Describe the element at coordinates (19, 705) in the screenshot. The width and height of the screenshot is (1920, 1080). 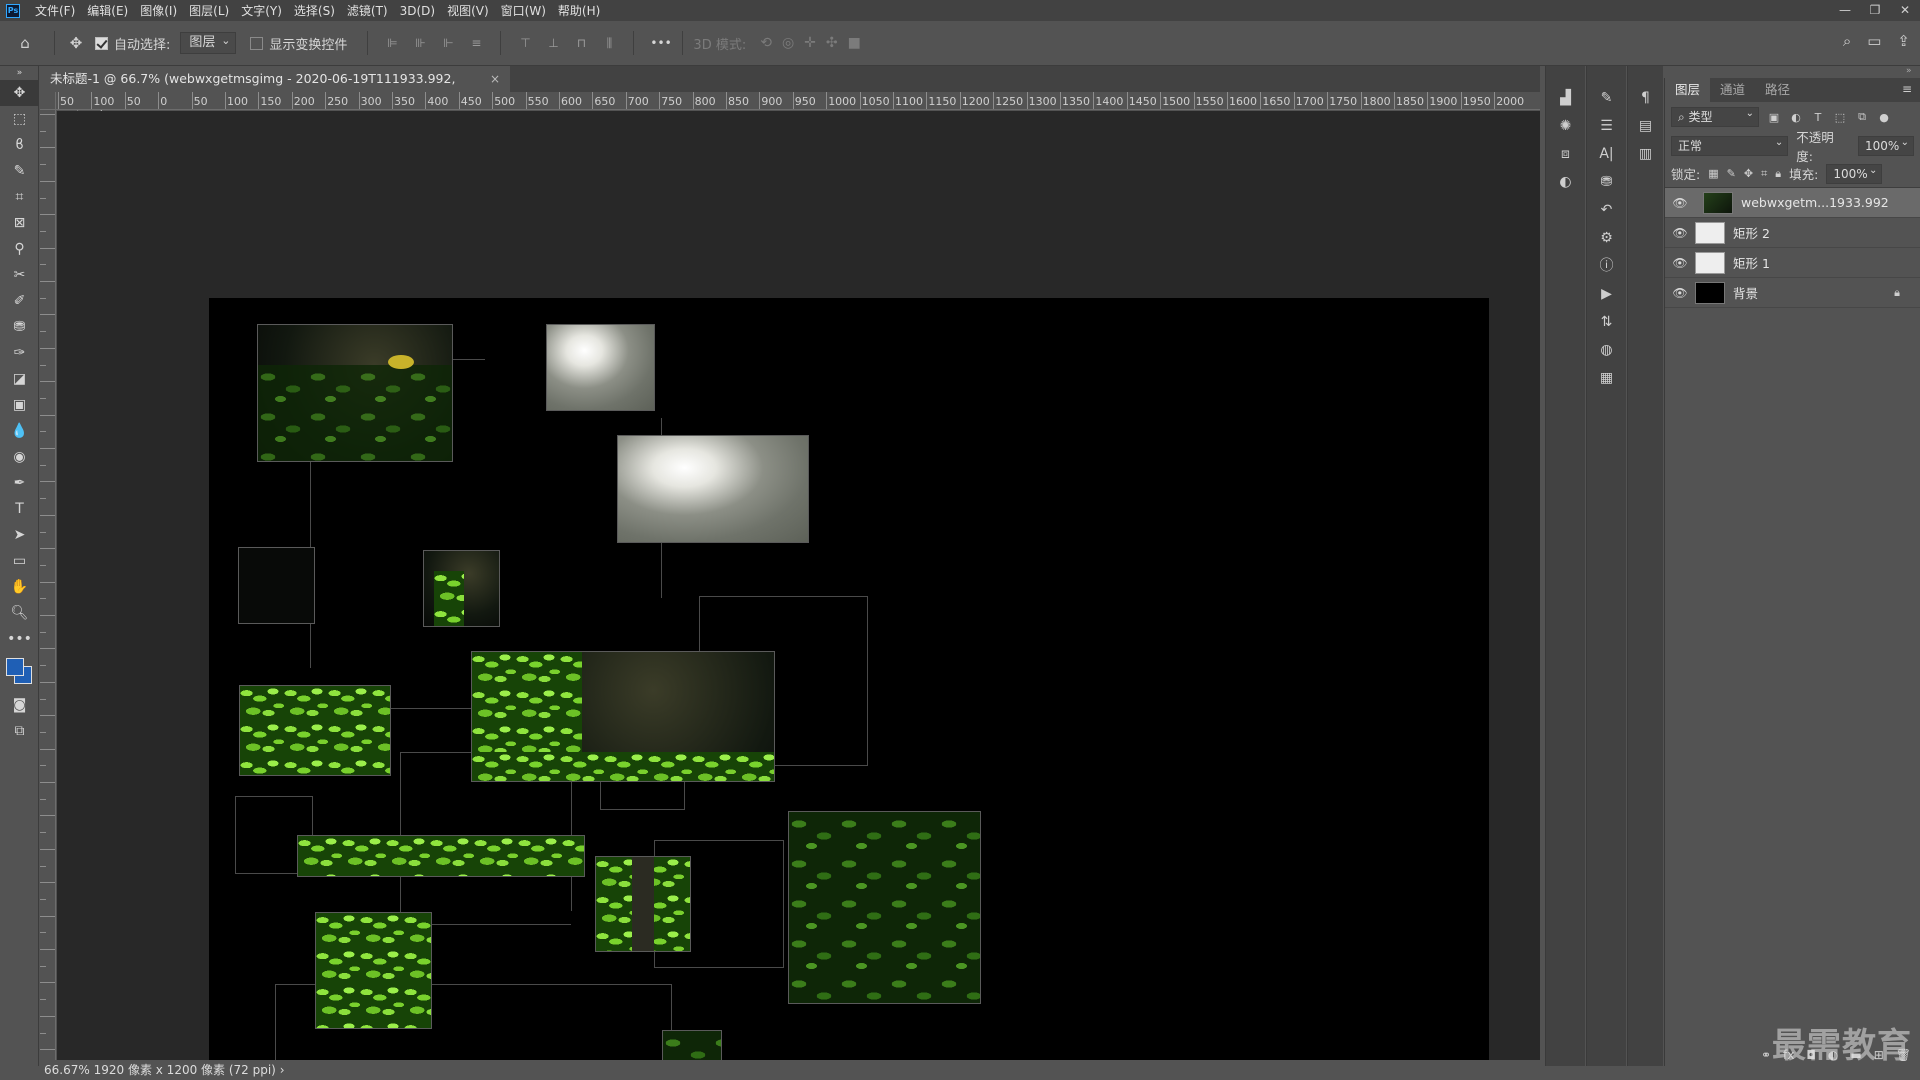
I see `quick-mask-icon: ◙` at that location.